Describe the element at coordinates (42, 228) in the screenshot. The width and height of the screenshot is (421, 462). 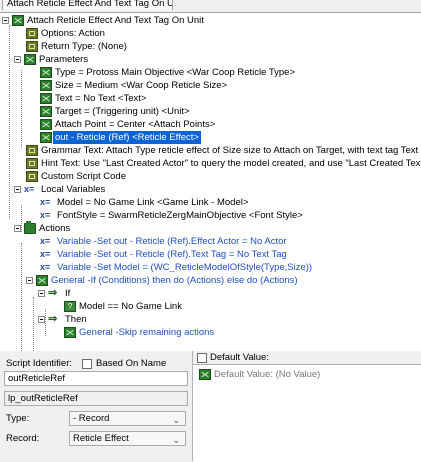
I see `tree-actions: Actions` at that location.